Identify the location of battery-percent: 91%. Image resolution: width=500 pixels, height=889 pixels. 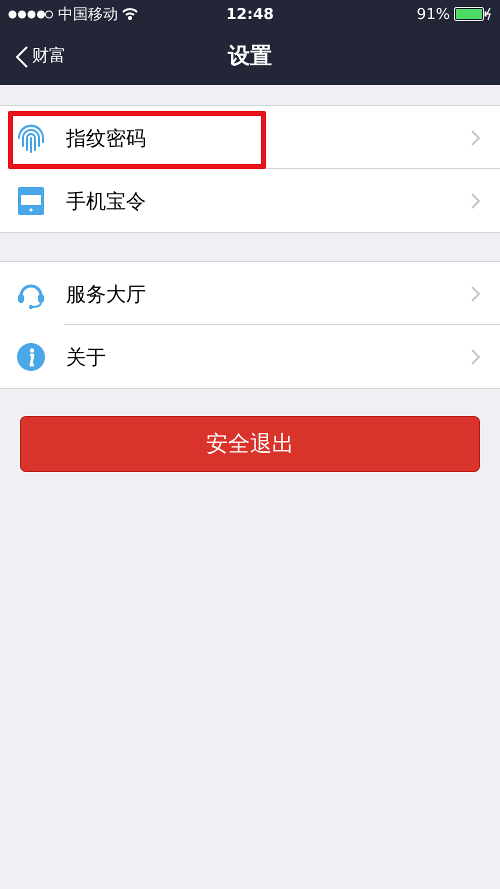
(433, 14).